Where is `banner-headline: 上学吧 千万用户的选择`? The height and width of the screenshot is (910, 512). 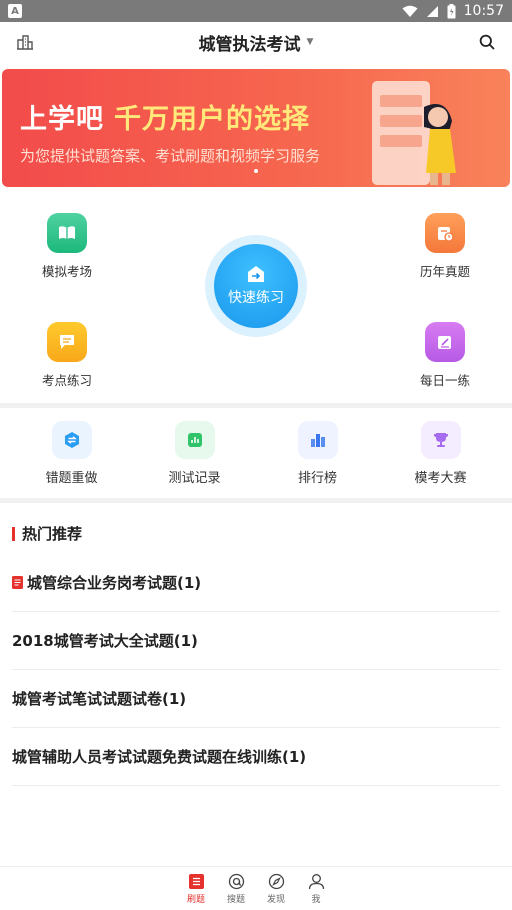 banner-headline: 上学吧 千万用户的选择 is located at coordinates (165, 116).